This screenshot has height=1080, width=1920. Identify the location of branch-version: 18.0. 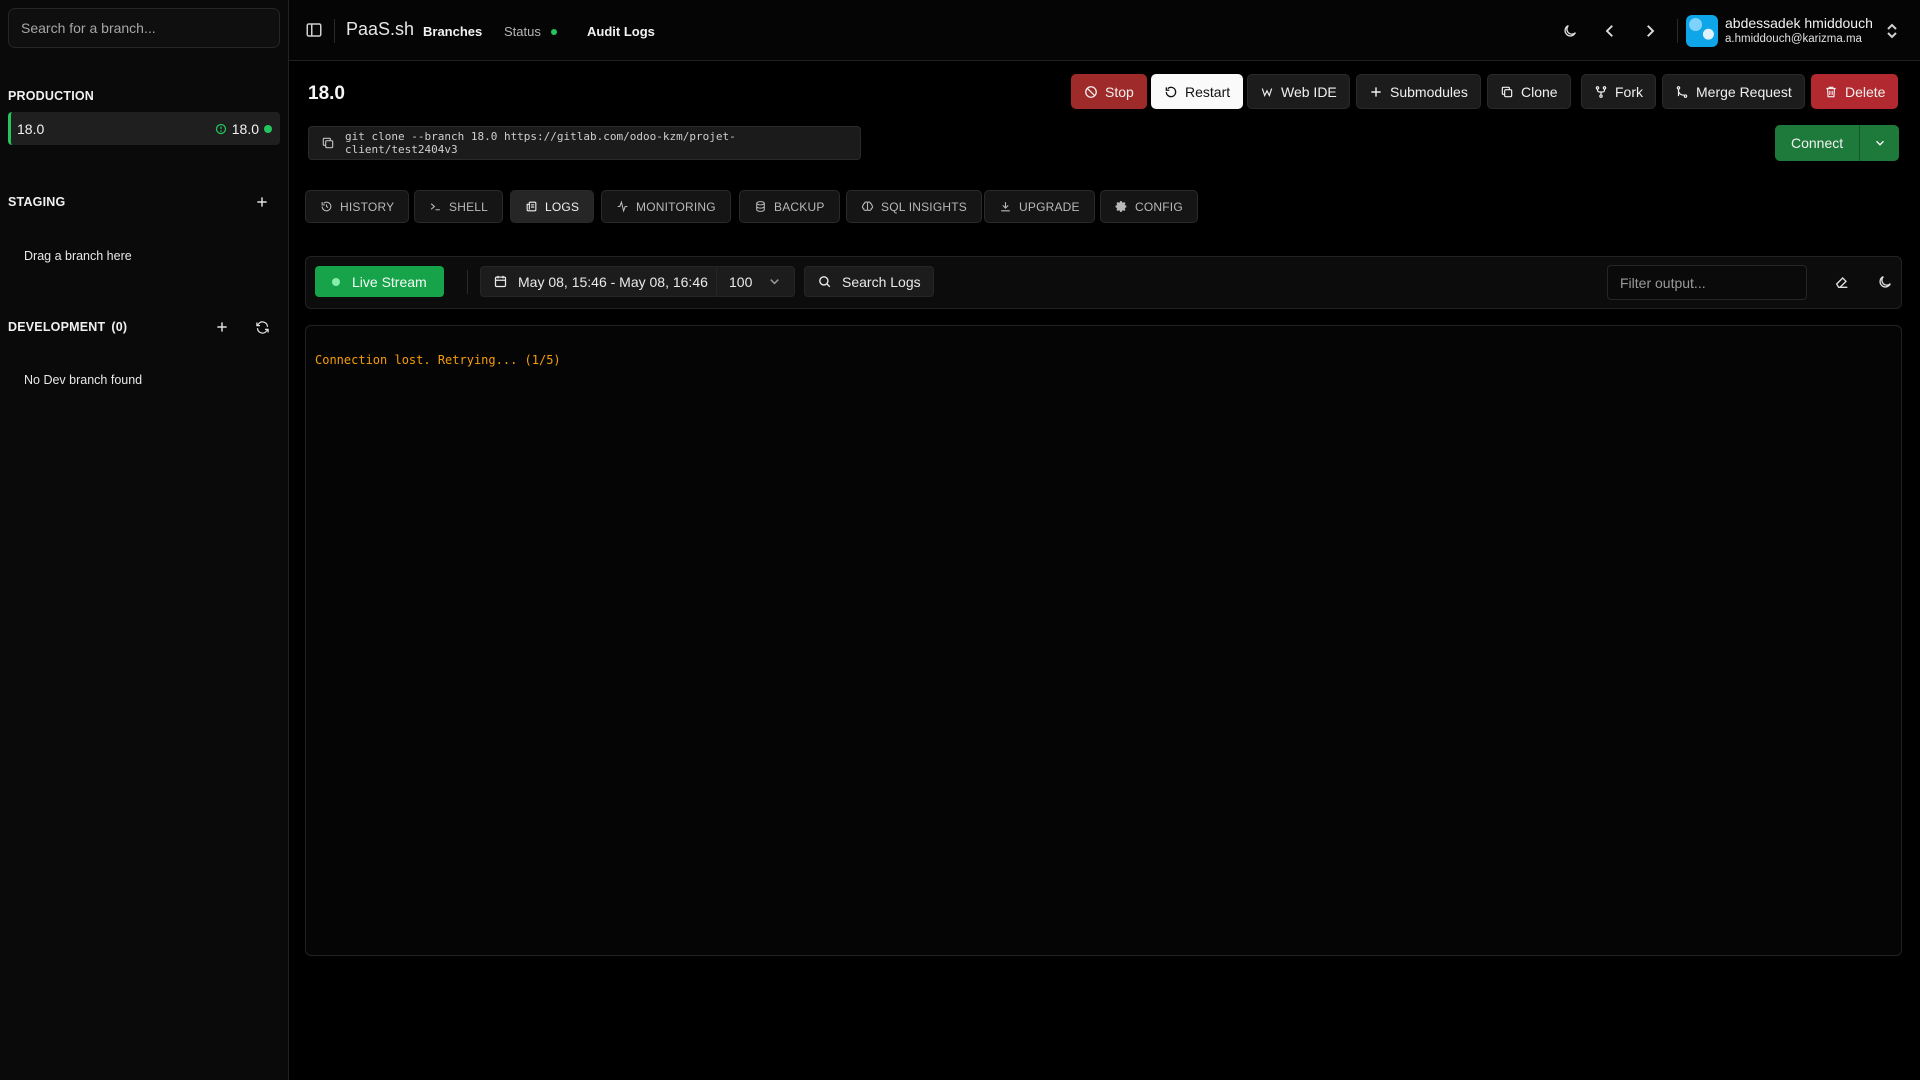
(243, 129).